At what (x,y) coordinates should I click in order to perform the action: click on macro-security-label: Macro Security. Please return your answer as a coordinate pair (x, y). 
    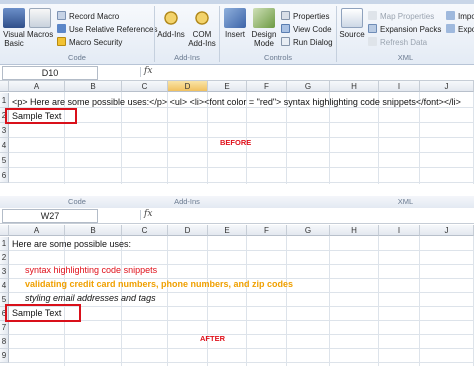
    Looking at the image, I should click on (96, 42).